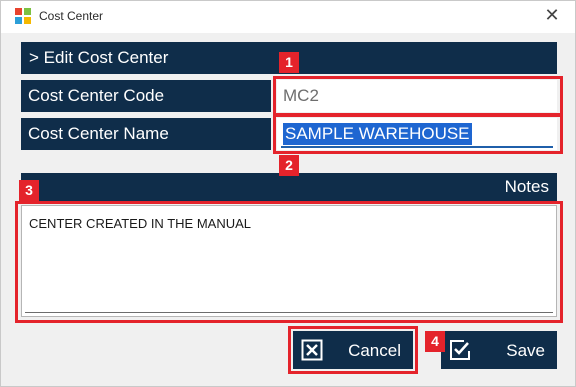 This screenshot has width=576, height=387. Describe the element at coordinates (525, 350) in the screenshot. I see `save-label: Save` at that location.